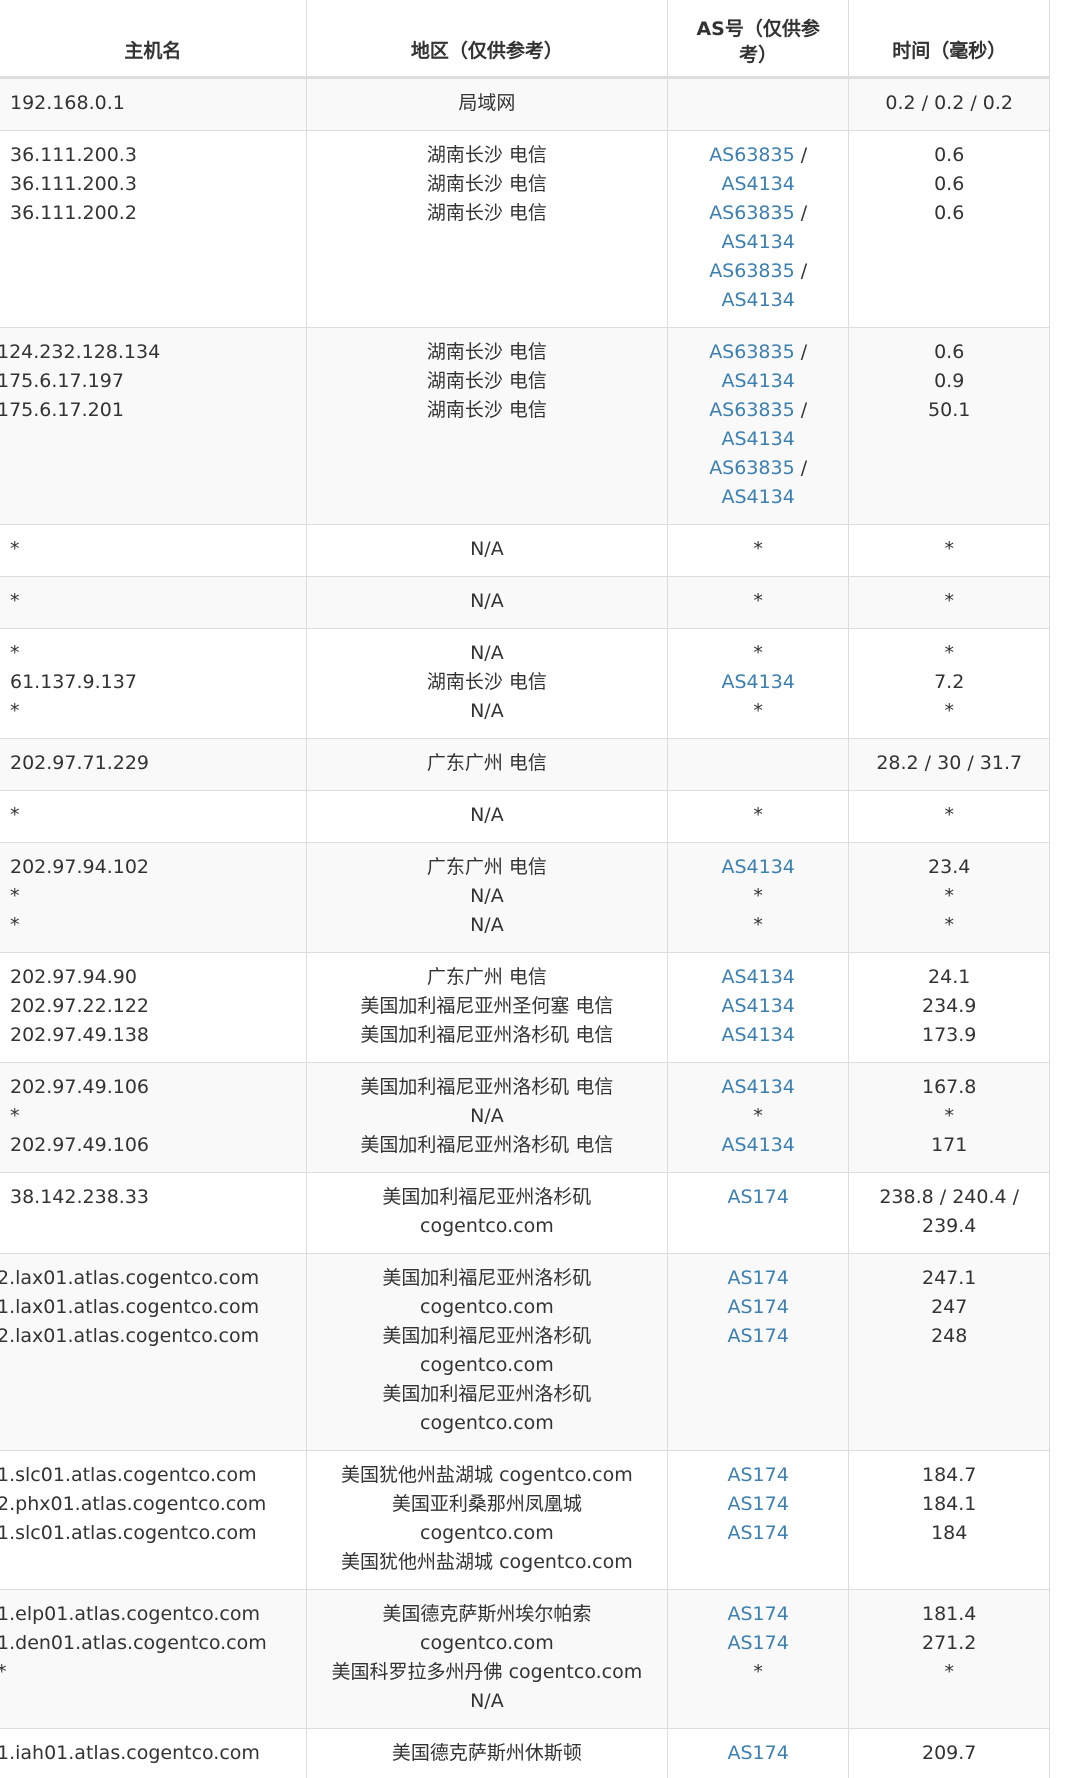  Describe the element at coordinates (949, 1278) in the screenshot. I see `latency: 247.1` at that location.